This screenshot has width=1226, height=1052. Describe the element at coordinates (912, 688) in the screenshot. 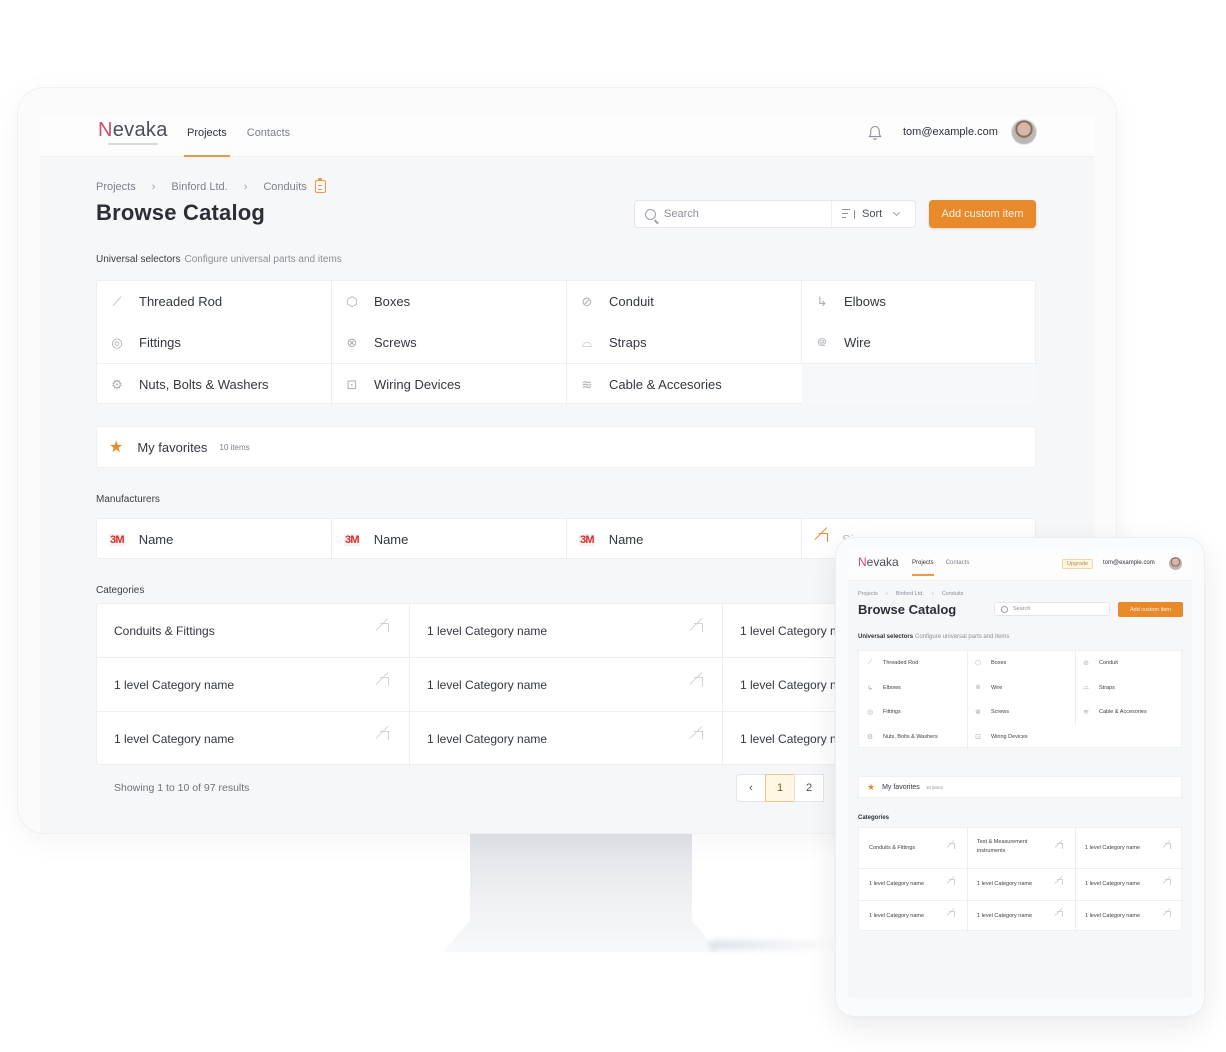

I see `tablet-selector-item: ↳ Elbows` at that location.